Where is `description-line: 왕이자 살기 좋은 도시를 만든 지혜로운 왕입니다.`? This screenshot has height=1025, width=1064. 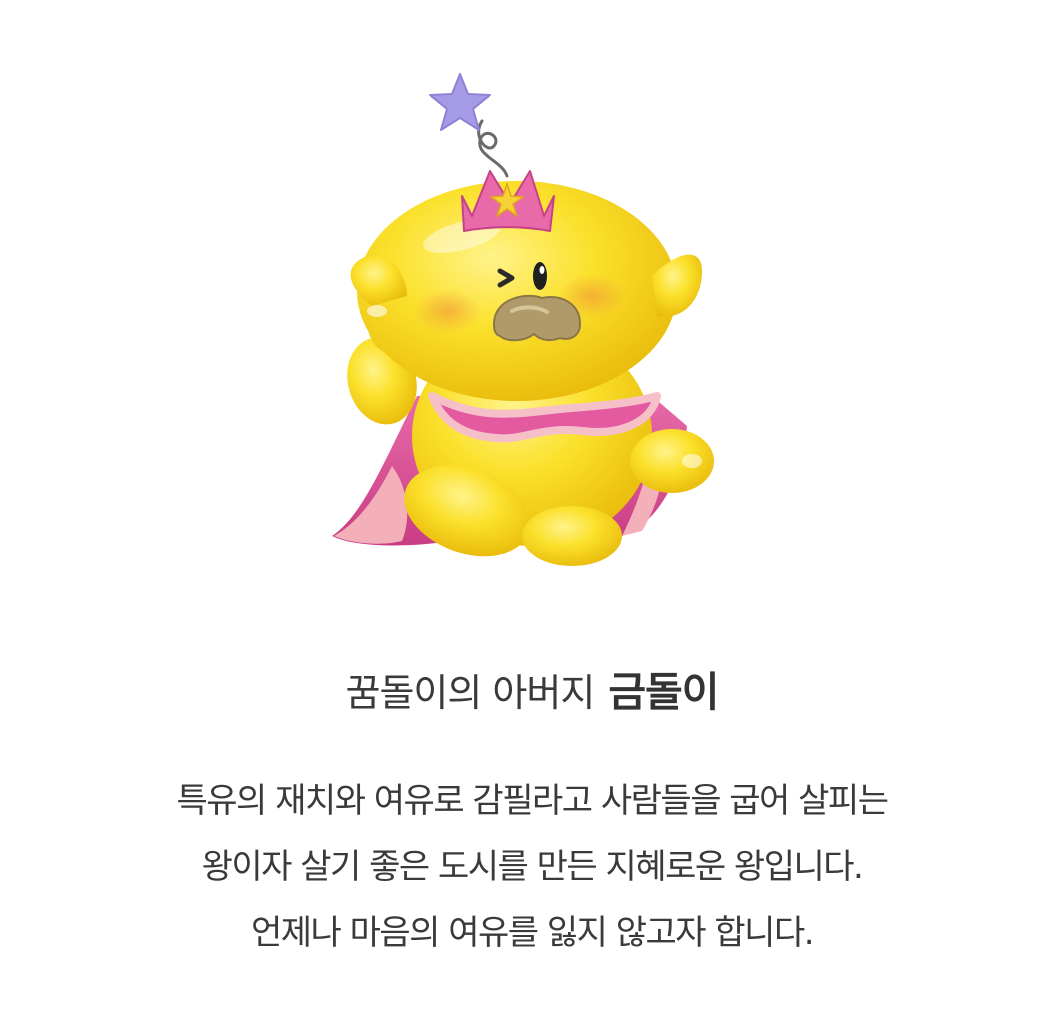
description-line: 왕이자 살기 좋은 도시를 만든 지혜로운 왕입니다. is located at coordinates (532, 867).